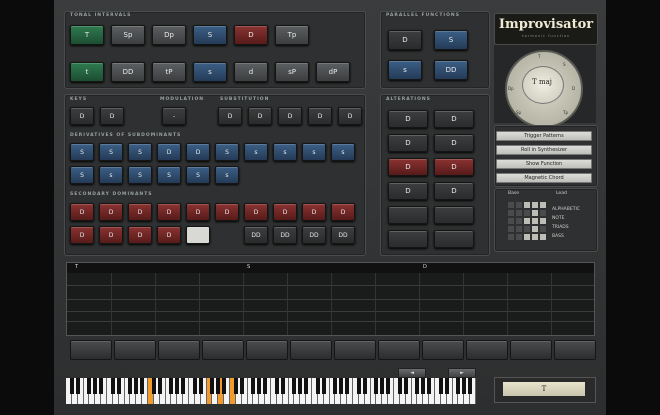 This screenshot has width=660, height=415. I want to click on tonal-button-3: Dp, so click(169, 35).